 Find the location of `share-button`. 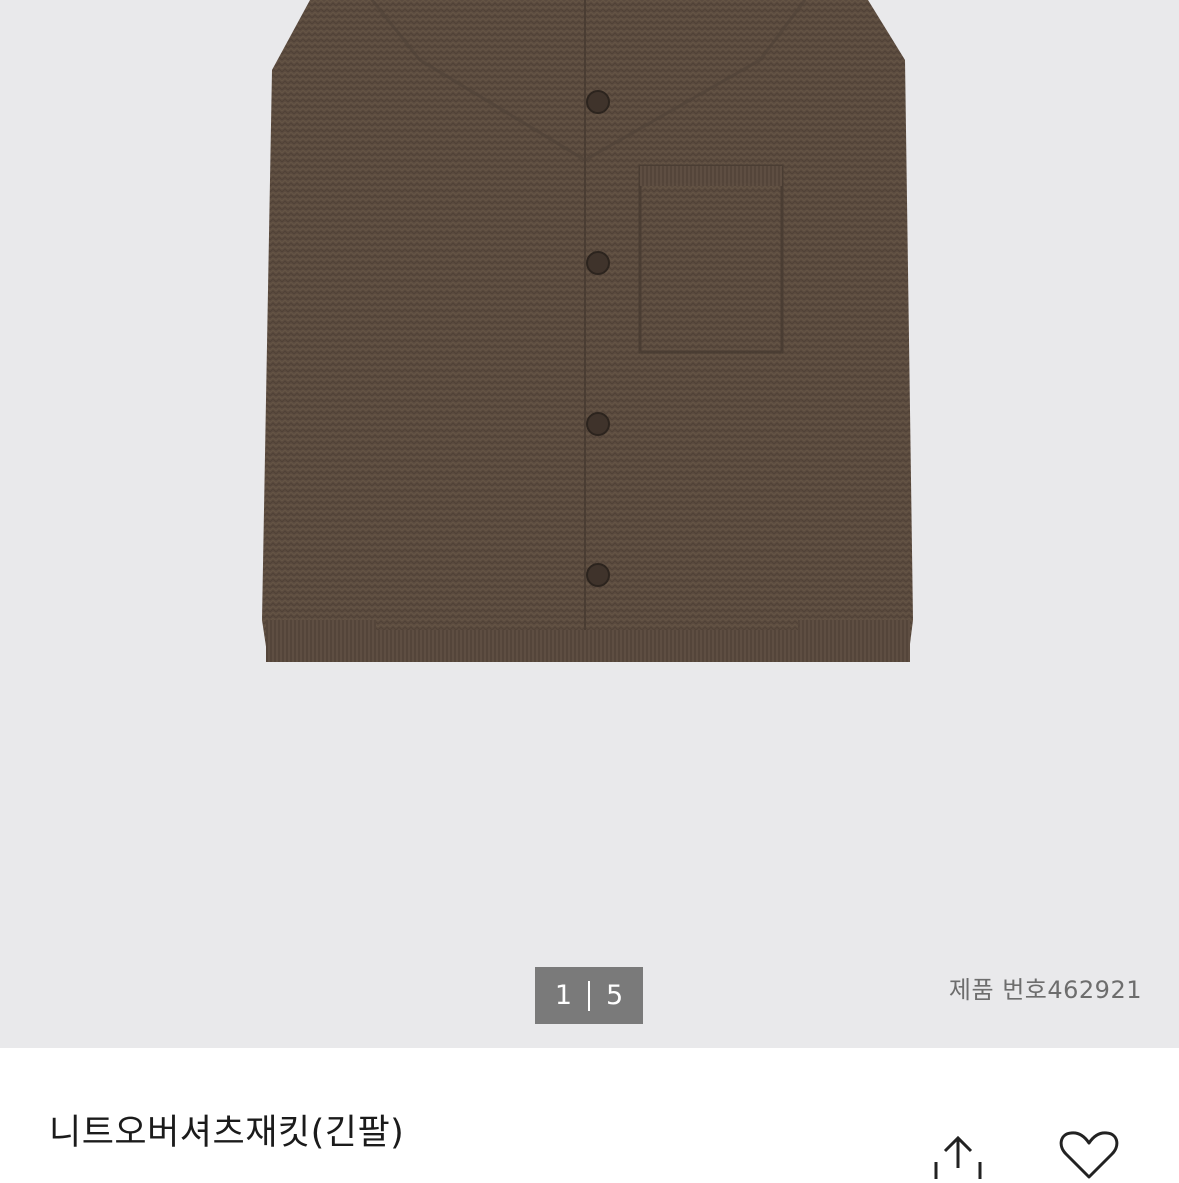

share-button is located at coordinates (958, 1155).